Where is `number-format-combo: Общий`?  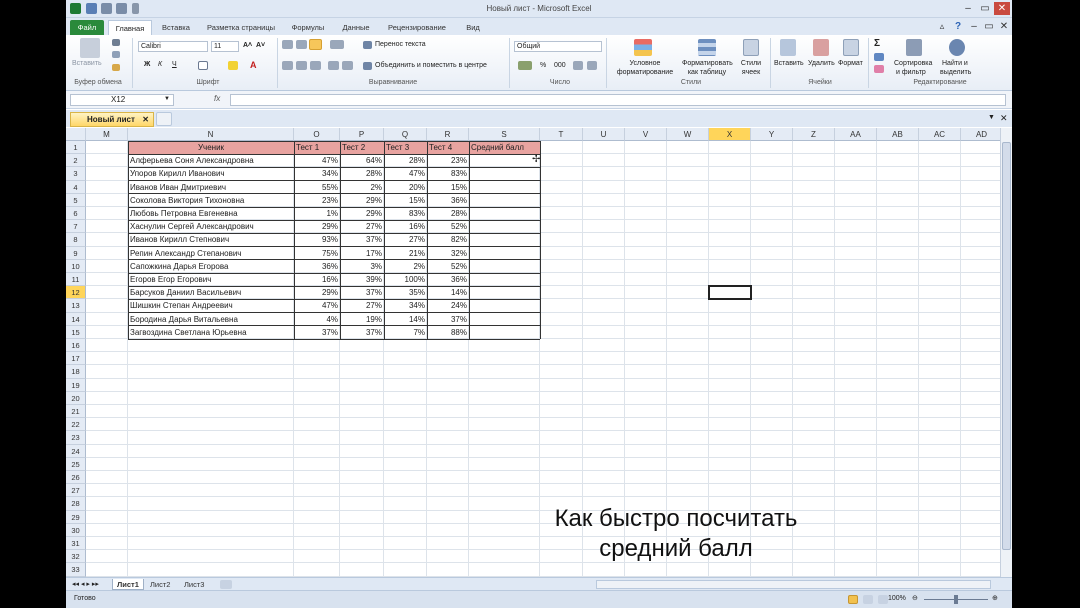 number-format-combo: Общий is located at coordinates (558, 46).